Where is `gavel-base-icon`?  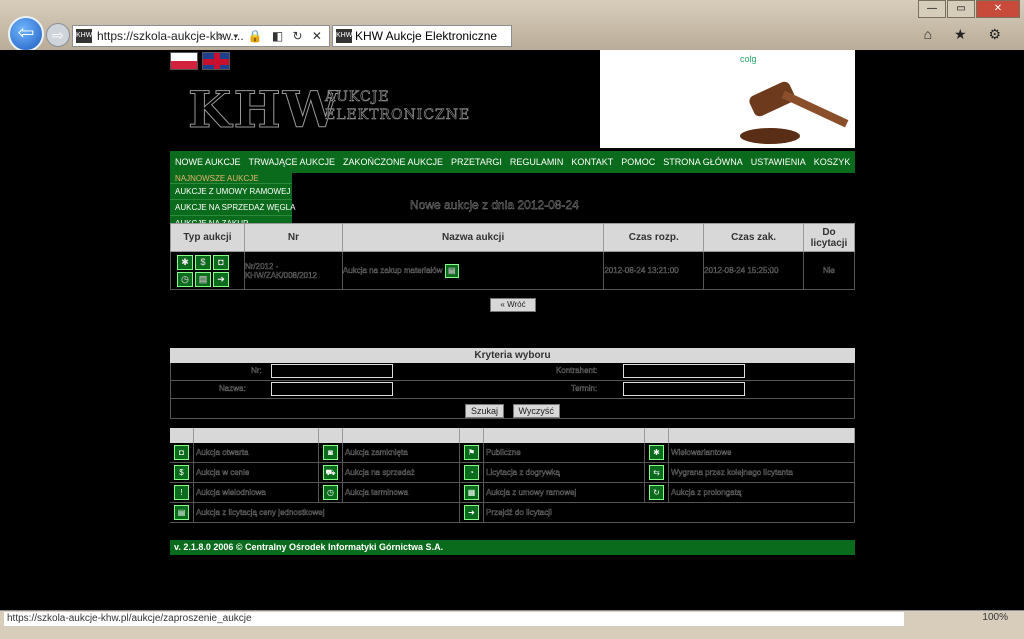
gavel-base-icon is located at coordinates (770, 136).